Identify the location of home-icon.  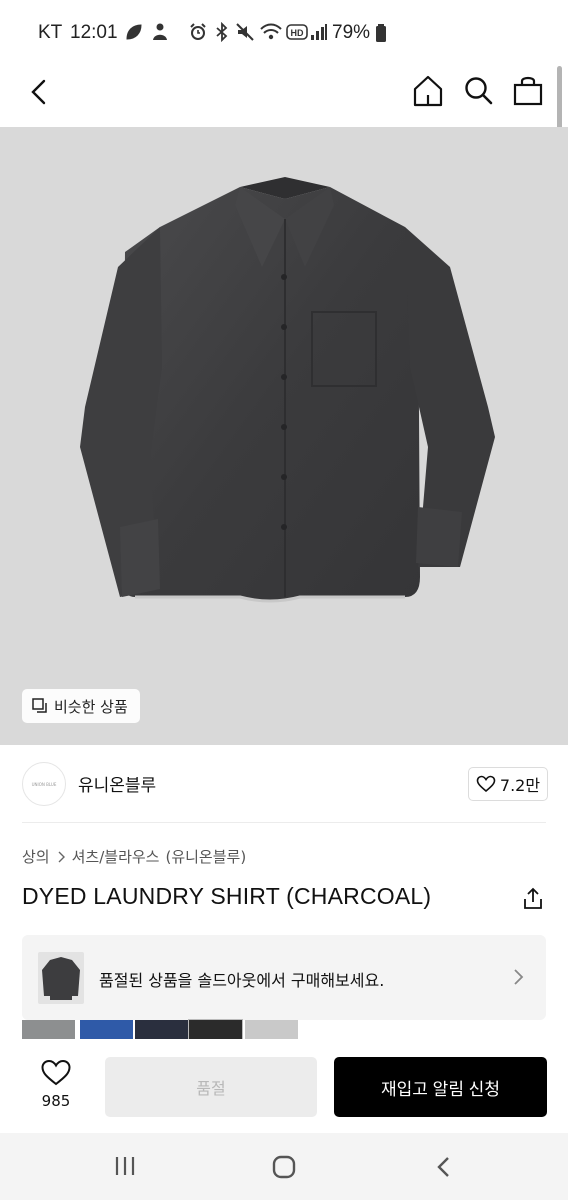
(428, 91).